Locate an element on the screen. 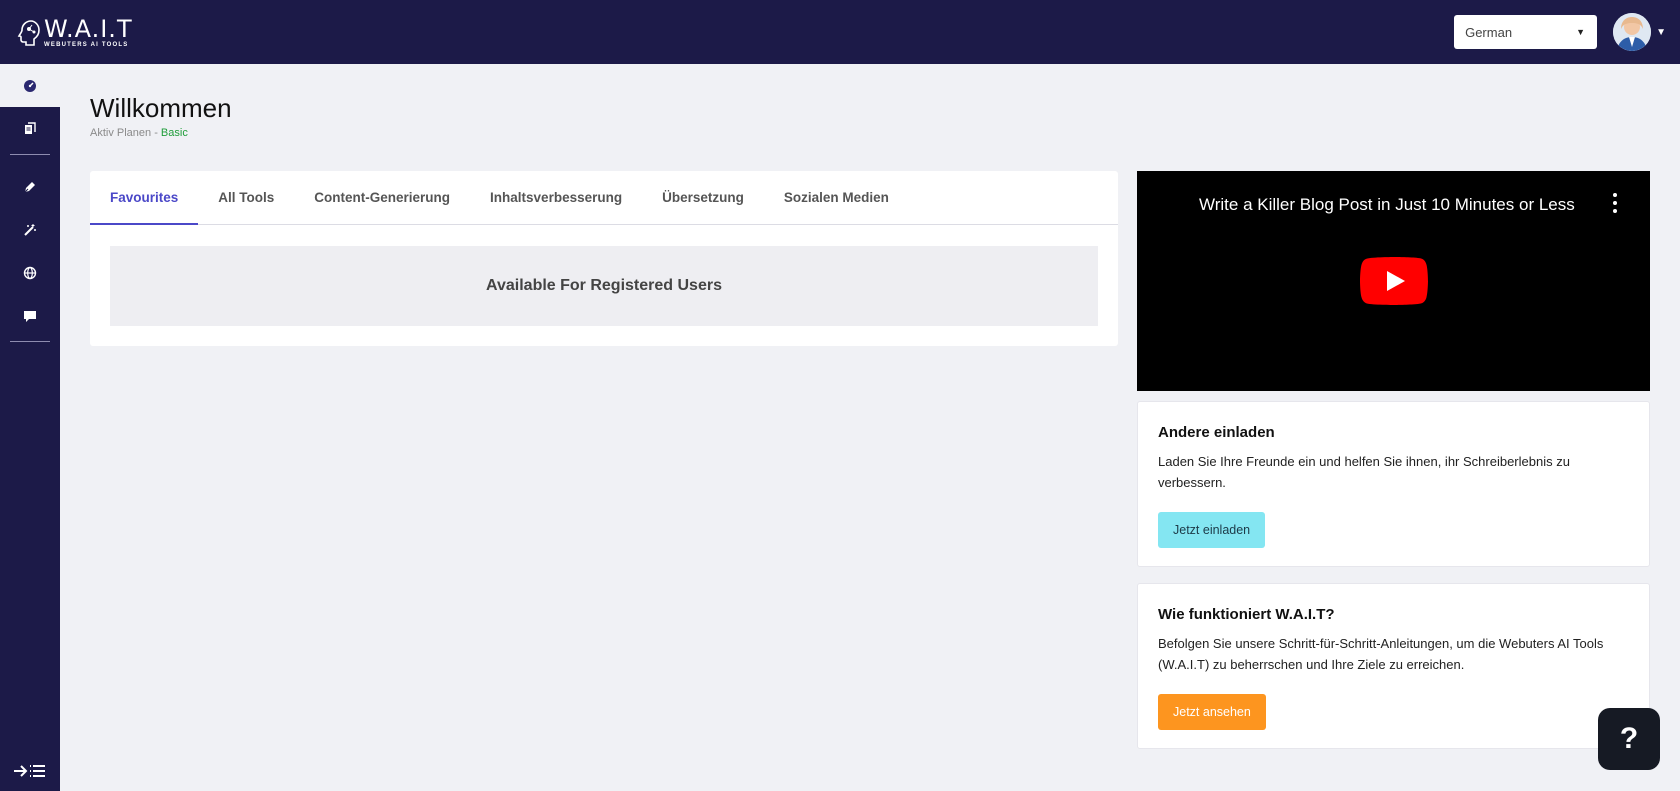 Image resolution: width=1680 pixels, height=791 pixels. avatar is located at coordinates (1632, 32).